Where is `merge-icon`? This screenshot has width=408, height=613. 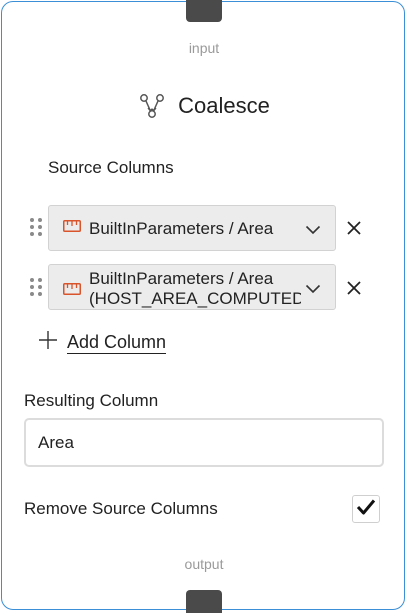
merge-icon is located at coordinates (152, 106).